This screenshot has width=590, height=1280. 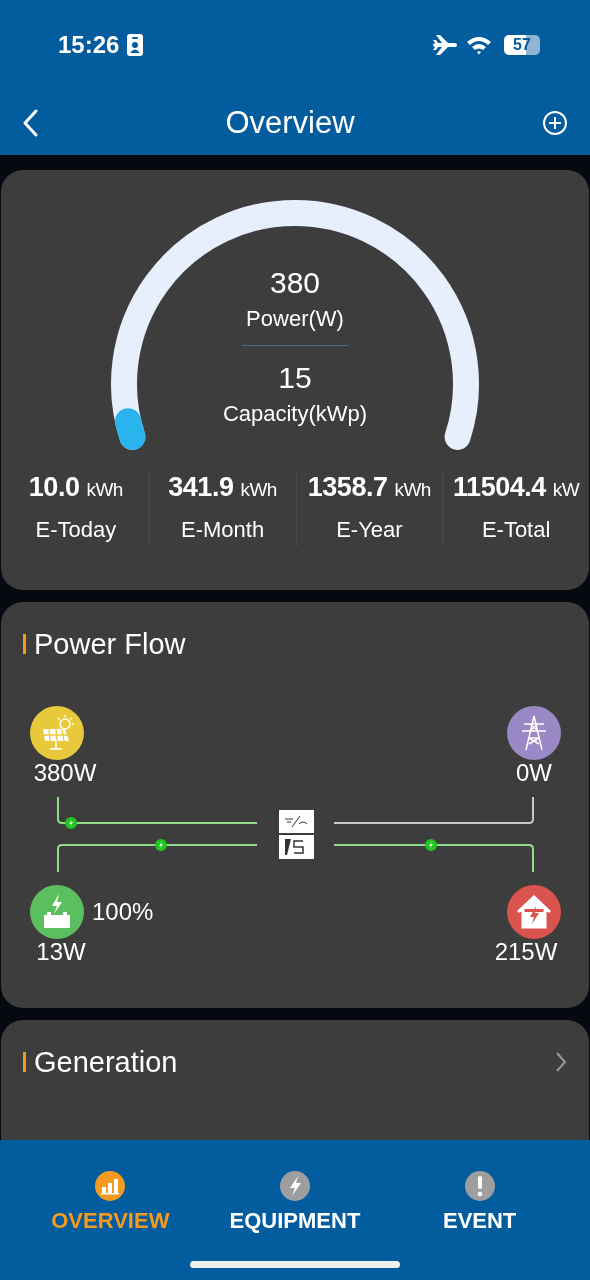 I want to click on capacity-value: 15, so click(x=295, y=378).